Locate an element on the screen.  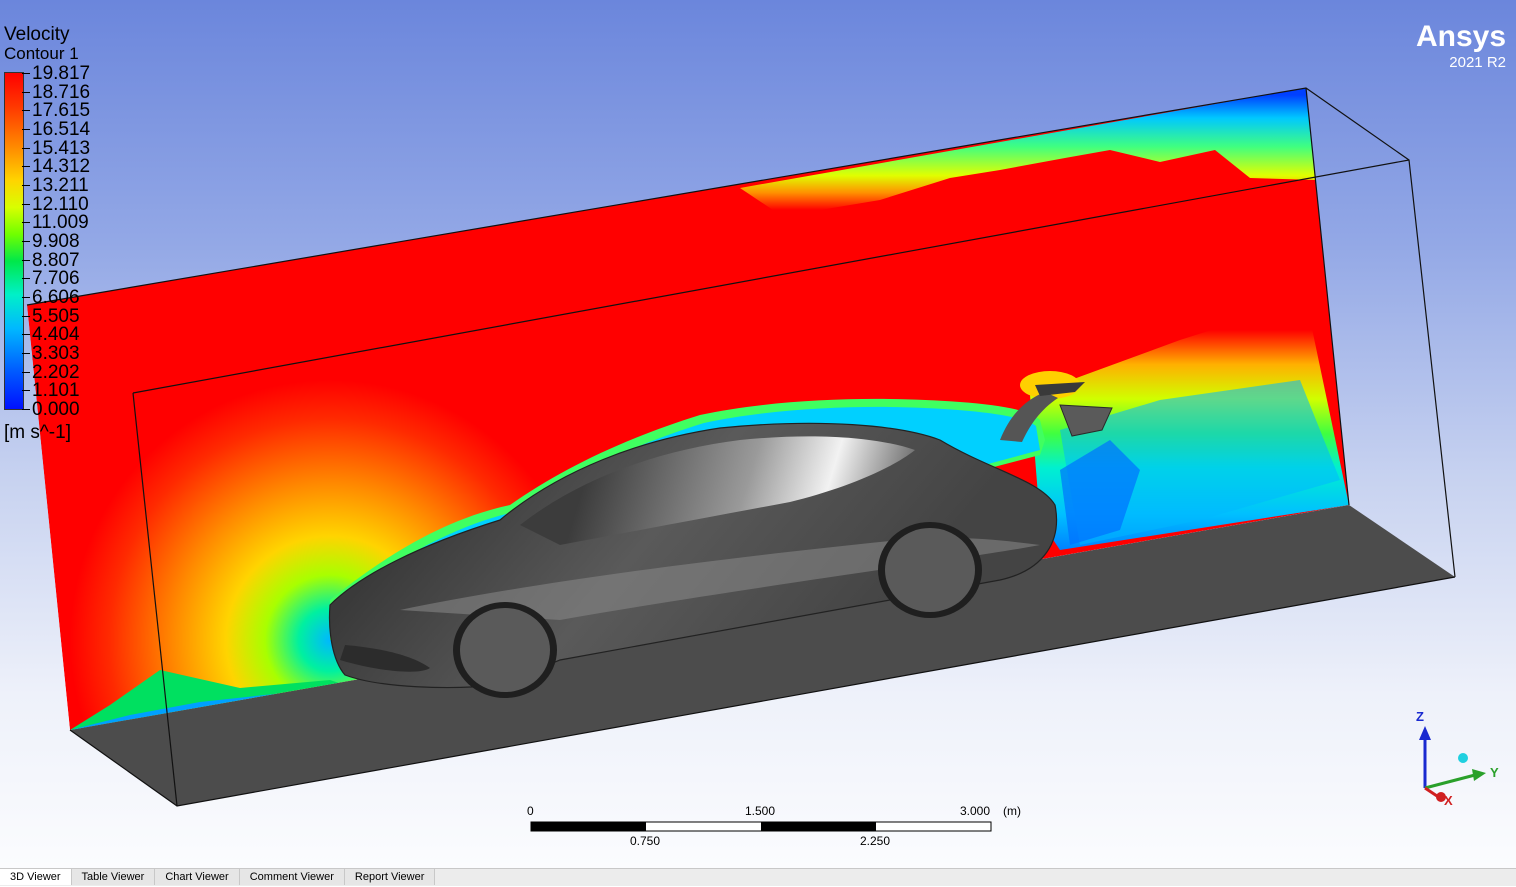
legend-tick-label: 18.716 is located at coordinates (56, 92).